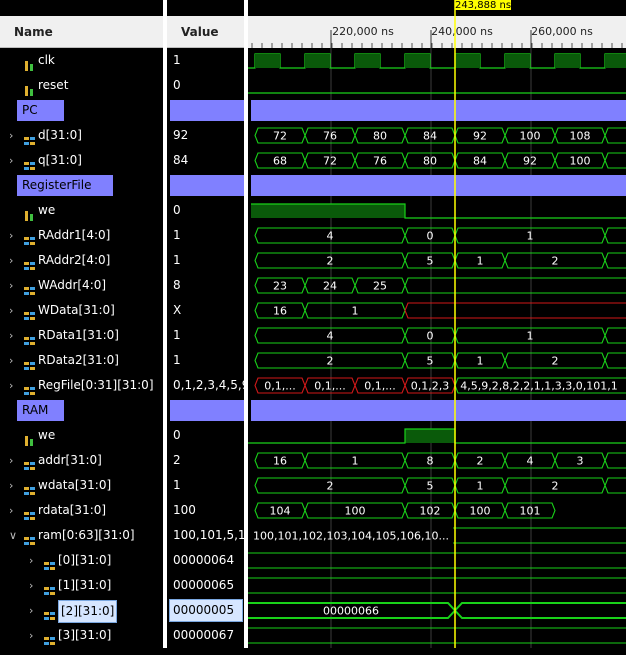 The width and height of the screenshot is (626, 655). I want to click on signal-row: › [2][31:0], so click(81, 610).